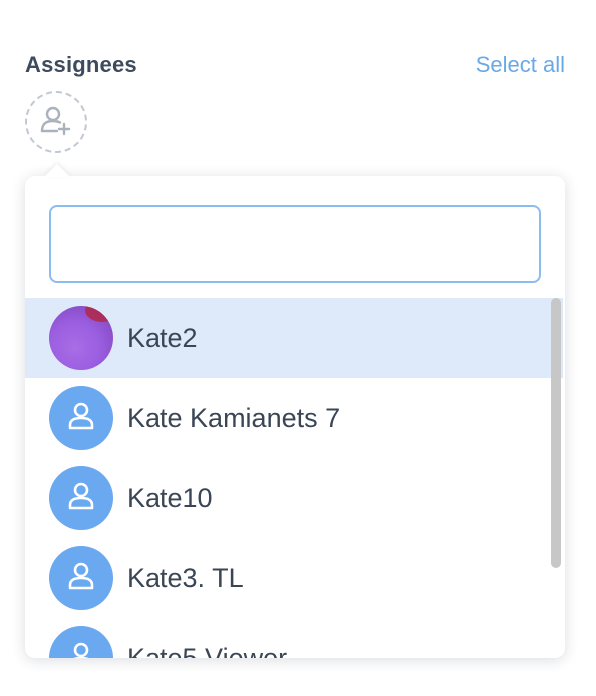 The image size is (596, 696). Describe the element at coordinates (556, 433) in the screenshot. I see `list-scrollbar` at that location.